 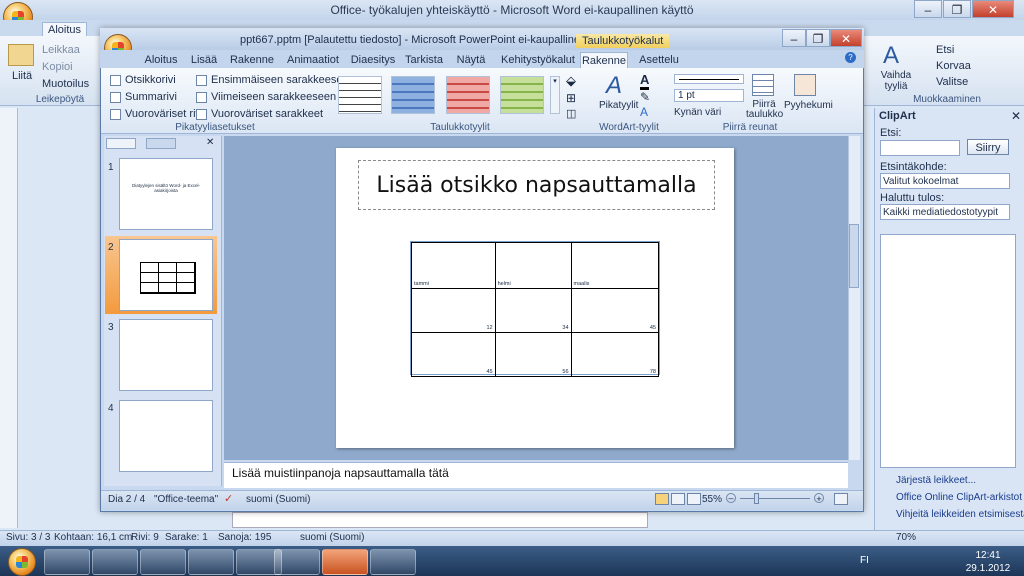 What do you see at coordinates (210, 142) in the screenshot?
I see `slides-pane-close-icon: ✕` at bounding box center [210, 142].